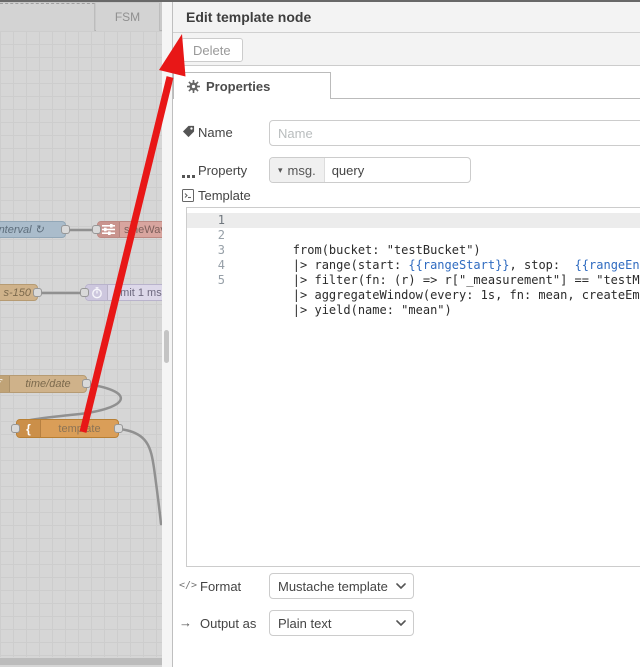  What do you see at coordinates (81, 661) in the screenshot?
I see `workspace-bottom-scrollbar` at bounding box center [81, 661].